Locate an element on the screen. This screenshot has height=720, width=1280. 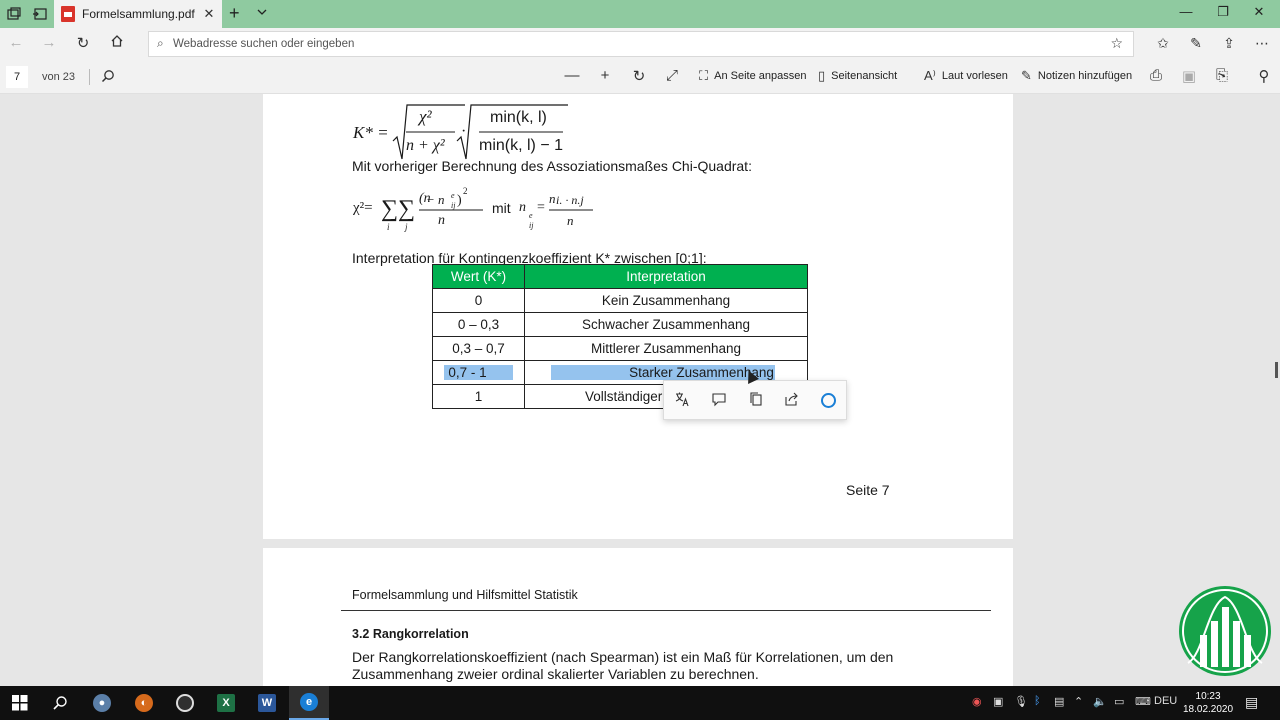
notification-center-icon: ▤ is located at coordinates (1251, 702).